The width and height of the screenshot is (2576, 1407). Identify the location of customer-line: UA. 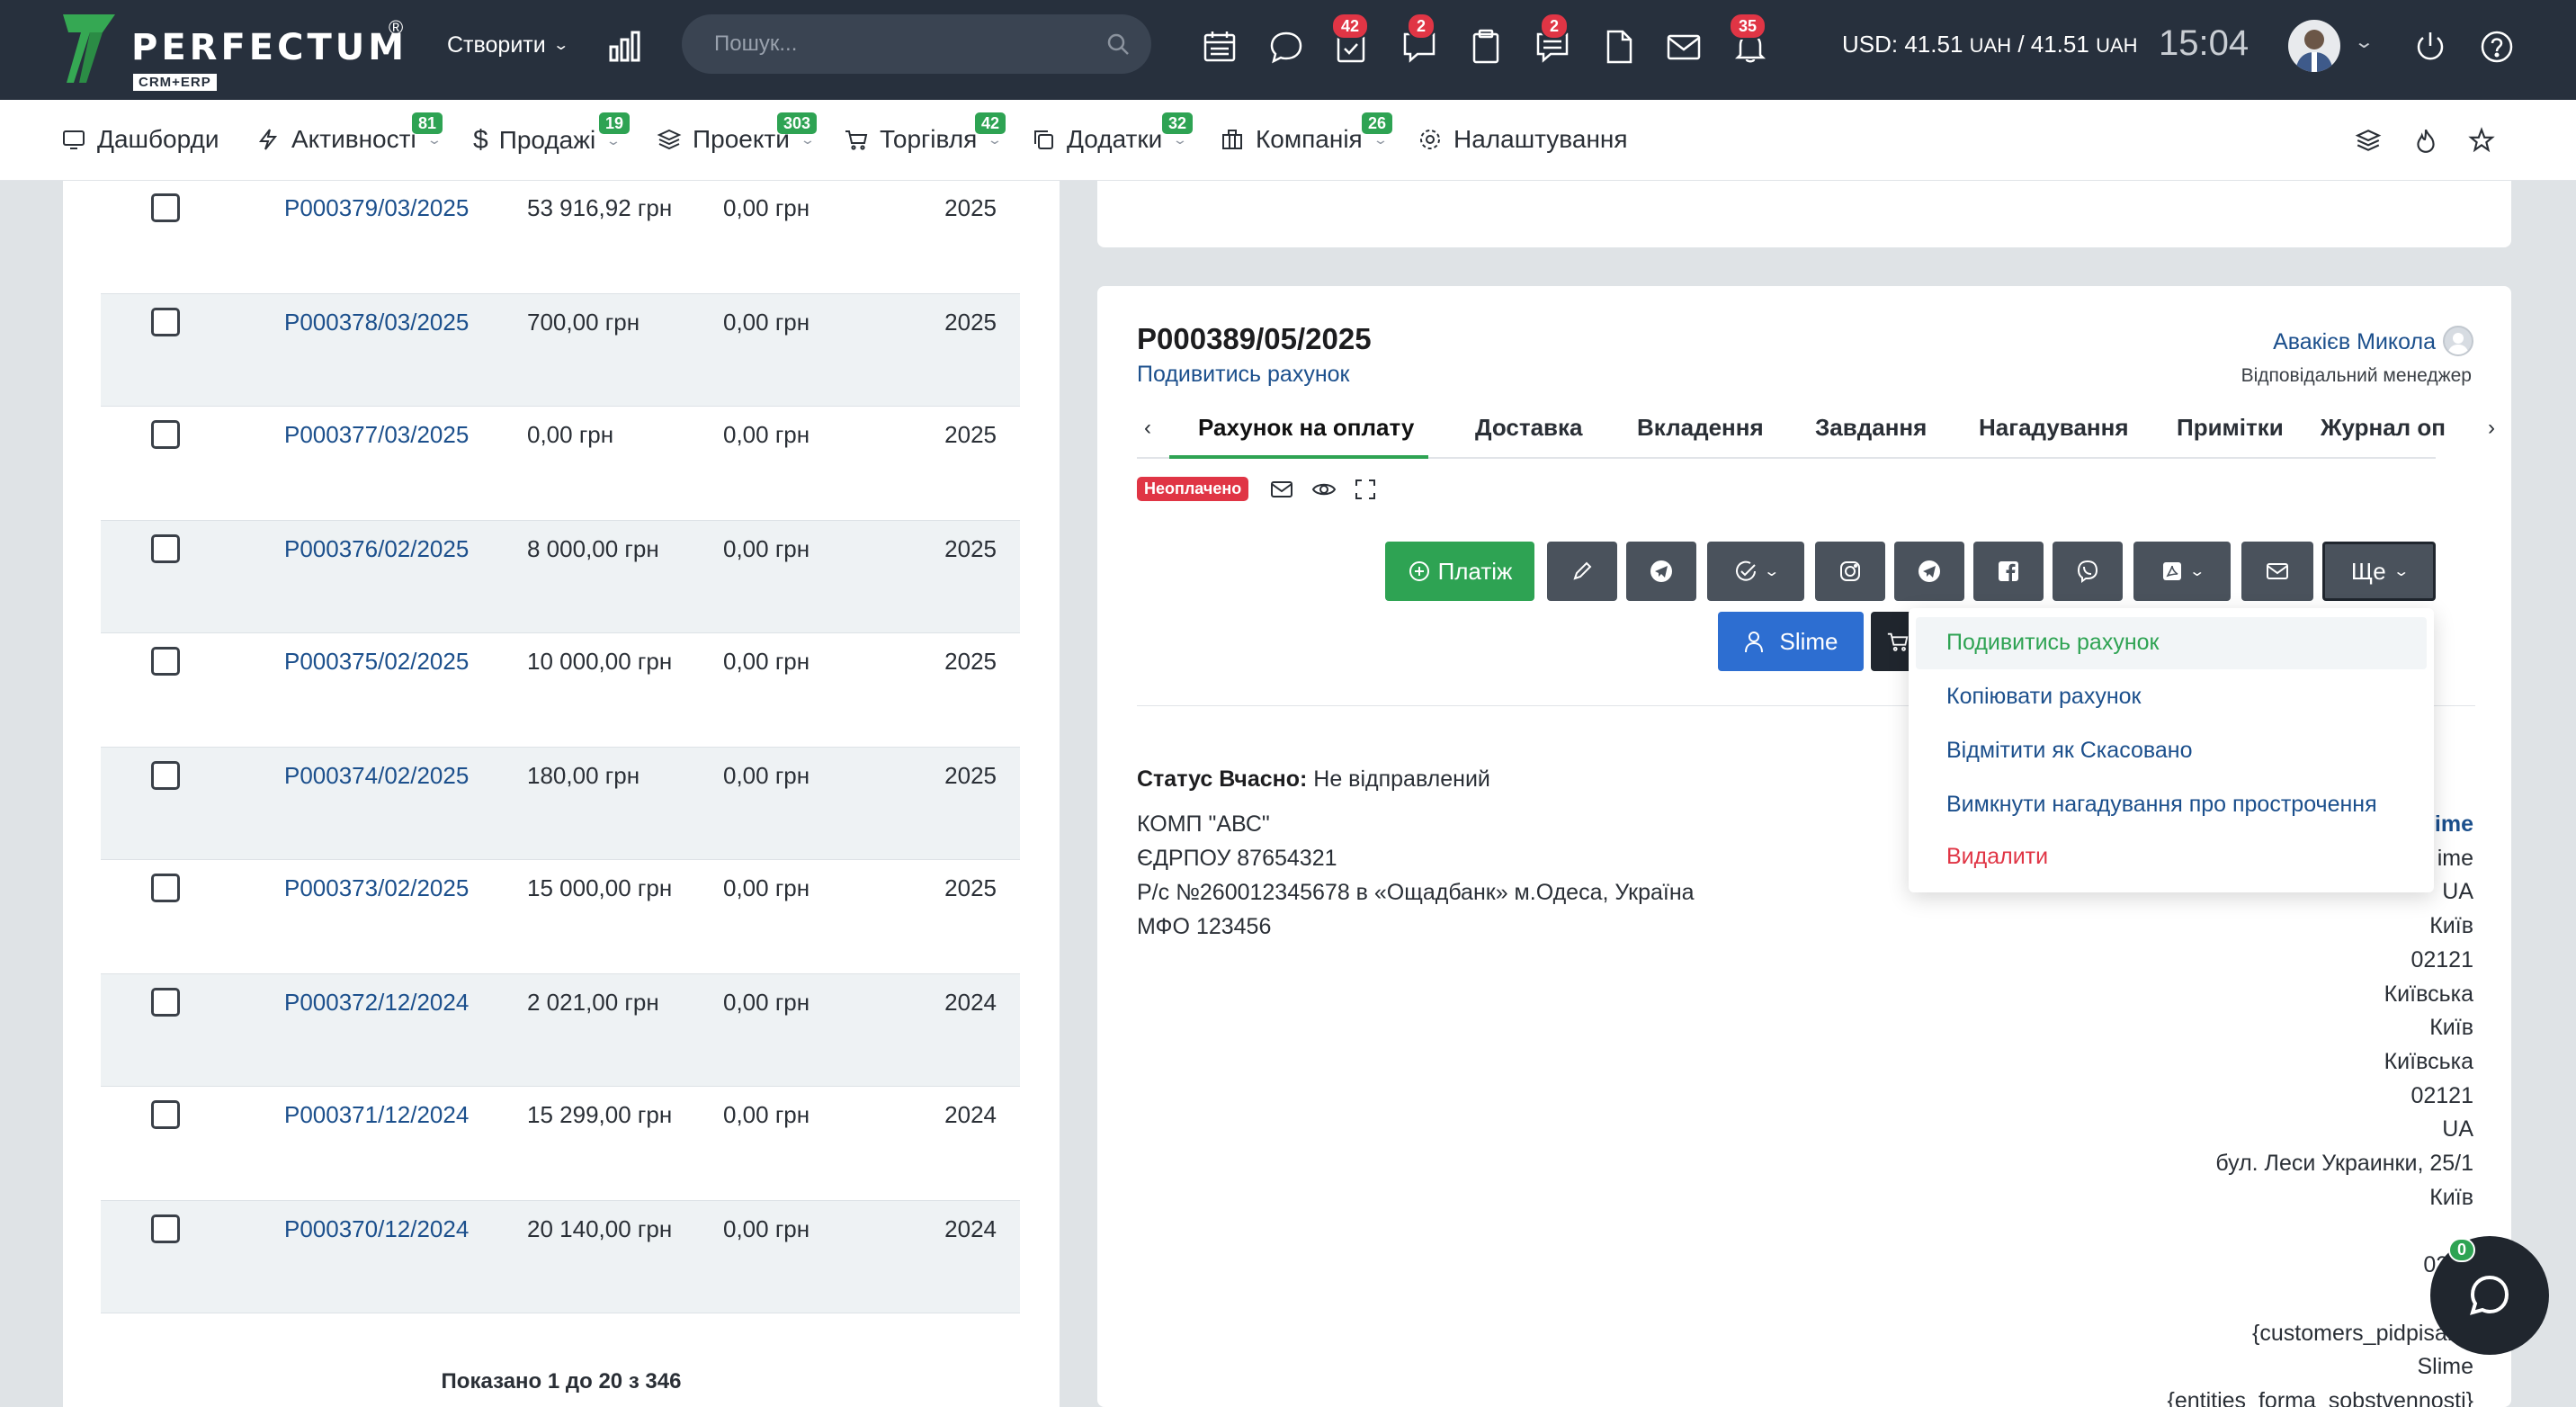
(2457, 1129).